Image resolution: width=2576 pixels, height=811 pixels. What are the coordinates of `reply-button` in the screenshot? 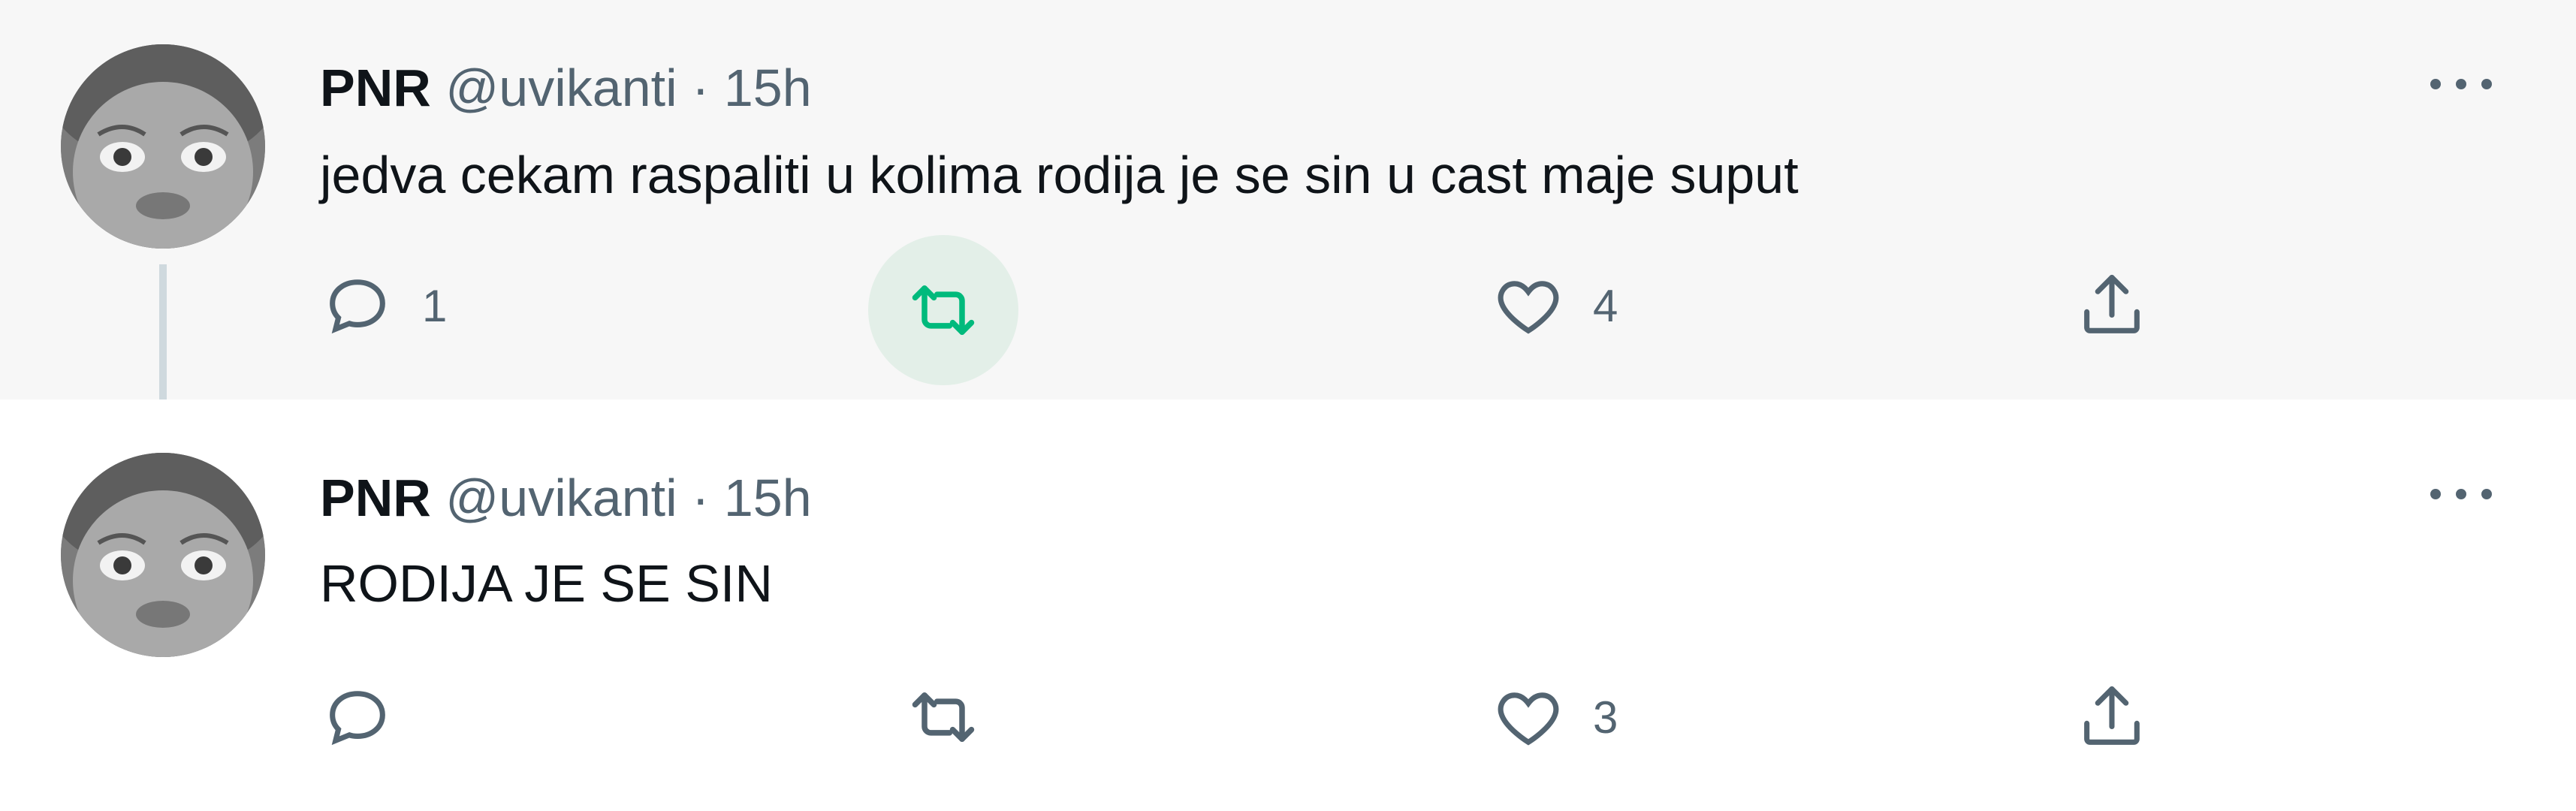 It's located at (371, 717).